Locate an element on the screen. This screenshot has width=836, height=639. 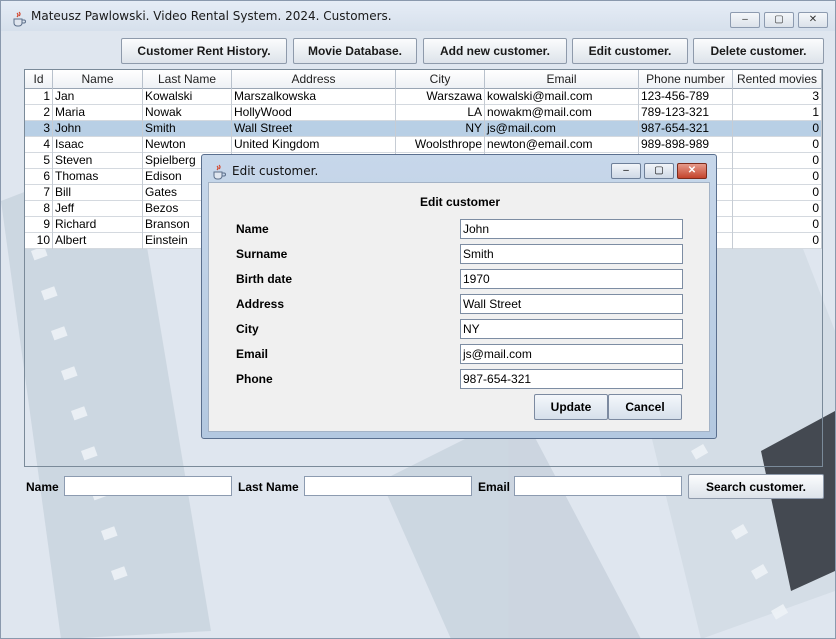
cell-name: Isaac is located at coordinates (98, 145).